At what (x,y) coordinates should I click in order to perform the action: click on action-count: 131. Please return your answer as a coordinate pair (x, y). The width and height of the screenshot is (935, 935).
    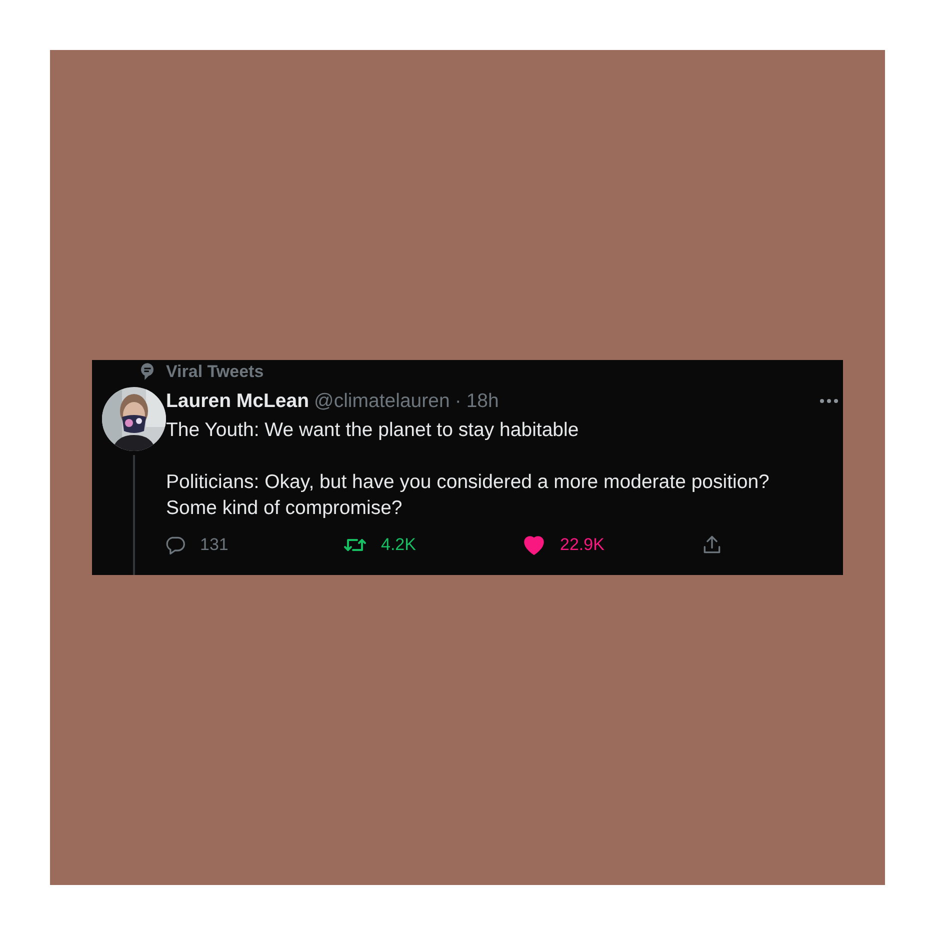
    Looking at the image, I should click on (214, 545).